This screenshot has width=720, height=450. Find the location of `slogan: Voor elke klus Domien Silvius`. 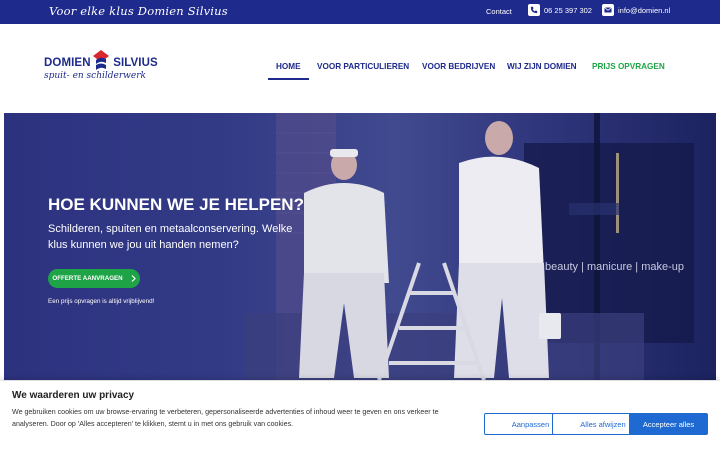

slogan: Voor elke klus Domien Silvius is located at coordinates (138, 11).